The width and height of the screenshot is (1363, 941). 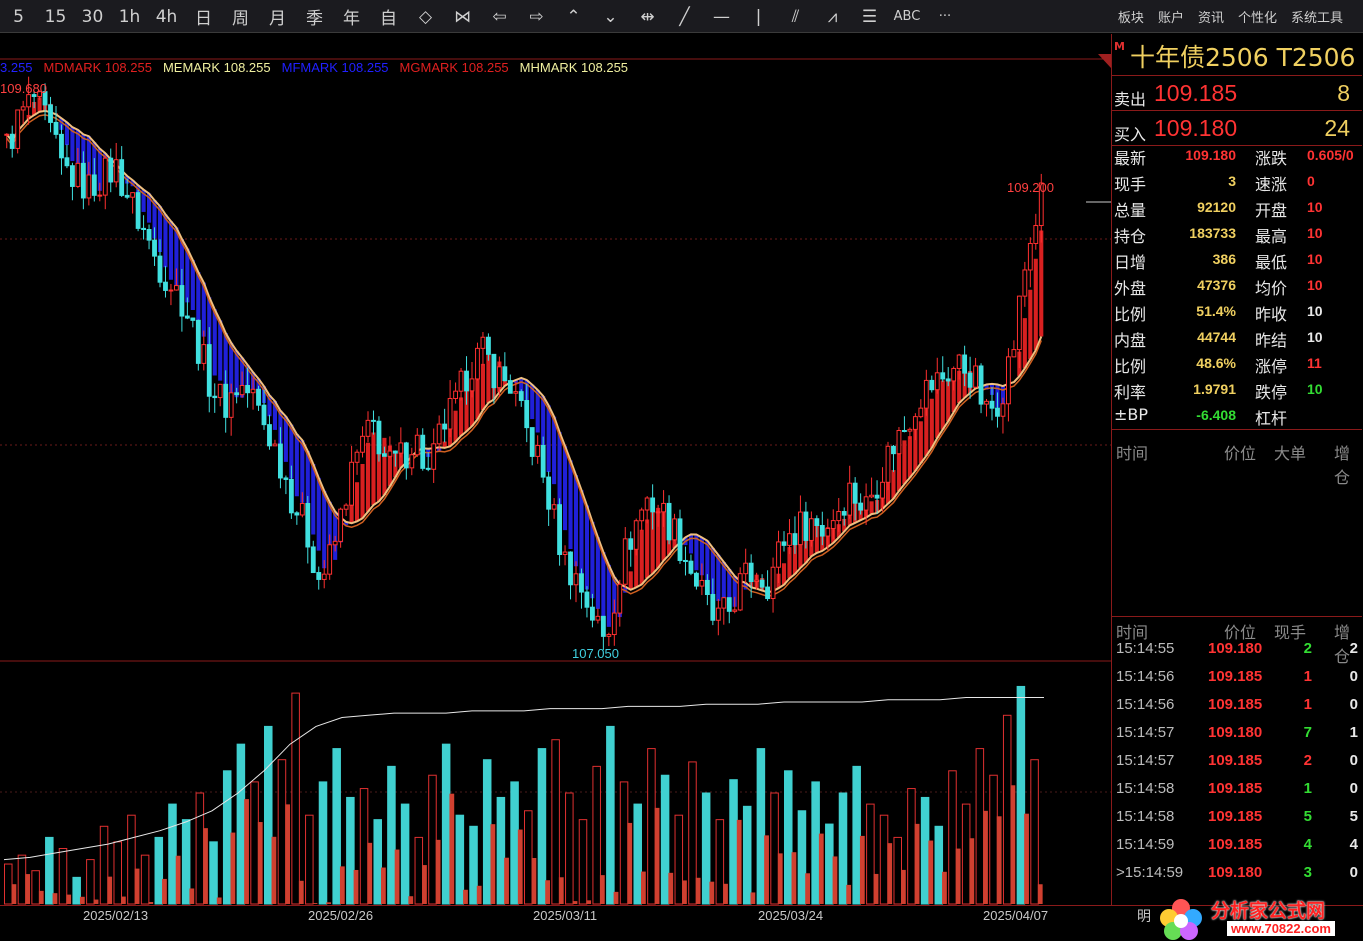 What do you see at coordinates (18, 16) in the screenshot?
I see `toolbar-item-0: 5` at bounding box center [18, 16].